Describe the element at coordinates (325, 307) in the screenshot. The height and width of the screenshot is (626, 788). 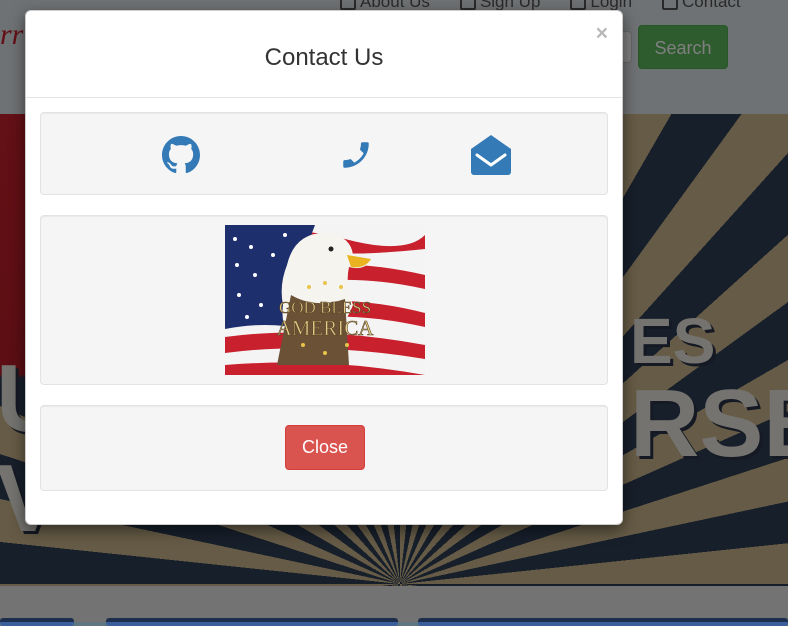
I see `image-caption-line1: GOD BLESS` at that location.